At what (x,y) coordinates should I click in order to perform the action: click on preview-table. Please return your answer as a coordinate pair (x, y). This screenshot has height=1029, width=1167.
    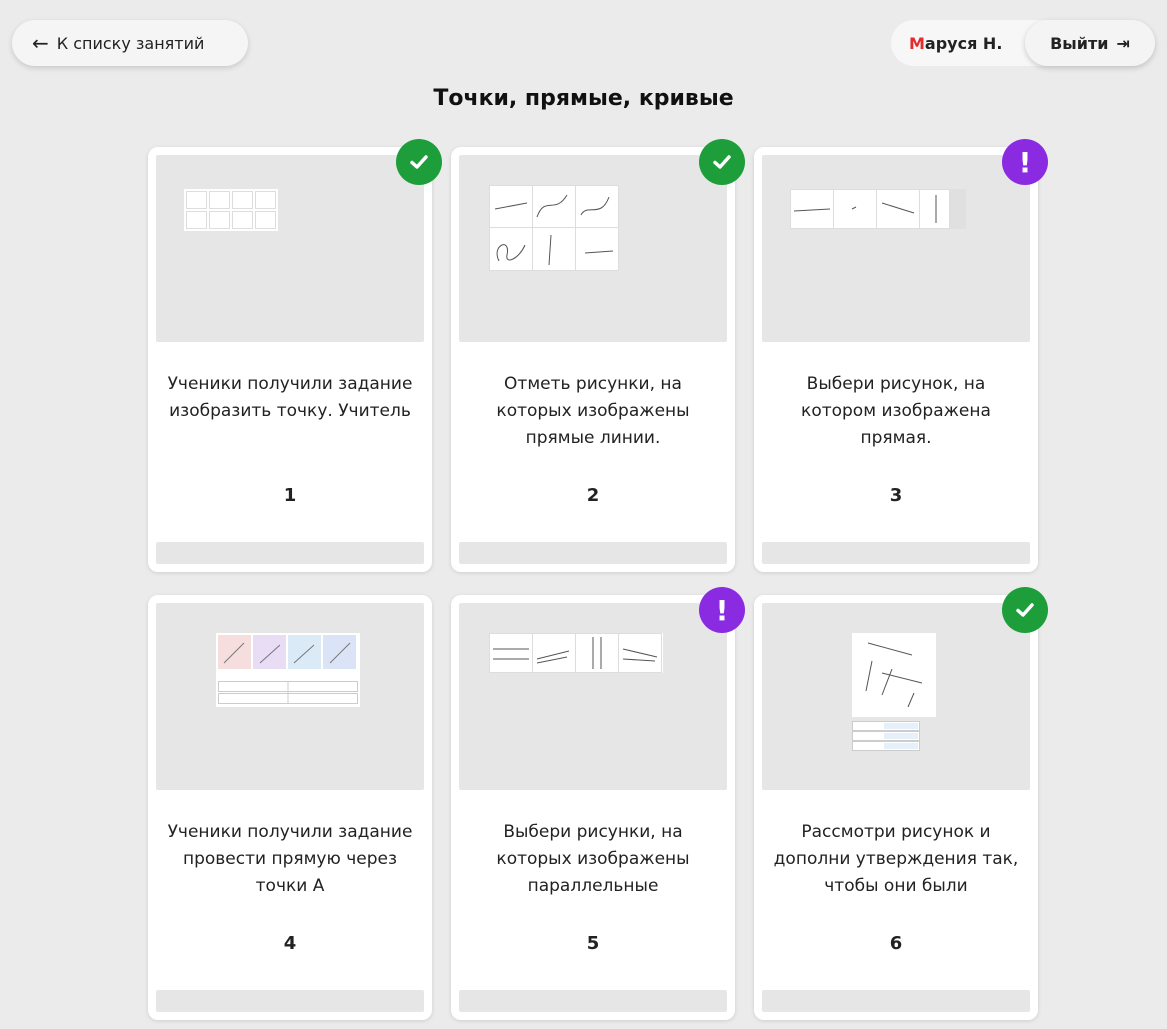
    Looking at the image, I should click on (886, 736).